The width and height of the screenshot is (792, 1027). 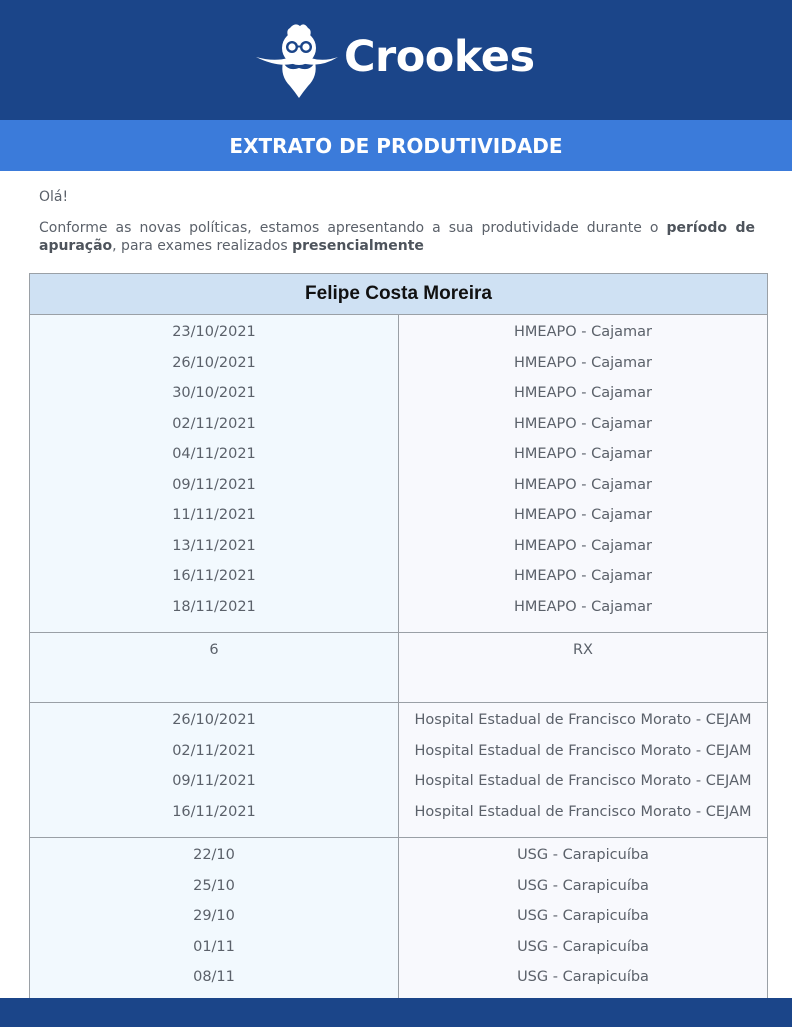 What do you see at coordinates (214, 885) in the screenshot?
I see `date-value: 25/10` at bounding box center [214, 885].